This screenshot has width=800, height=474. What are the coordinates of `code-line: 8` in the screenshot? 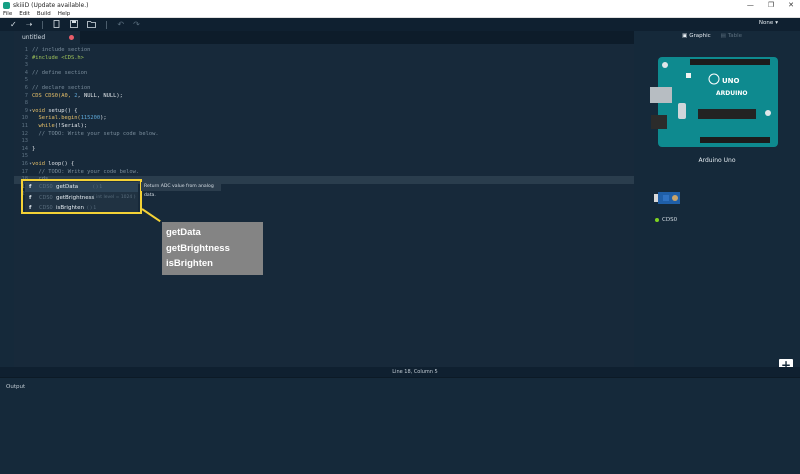 It's located at (324, 104).